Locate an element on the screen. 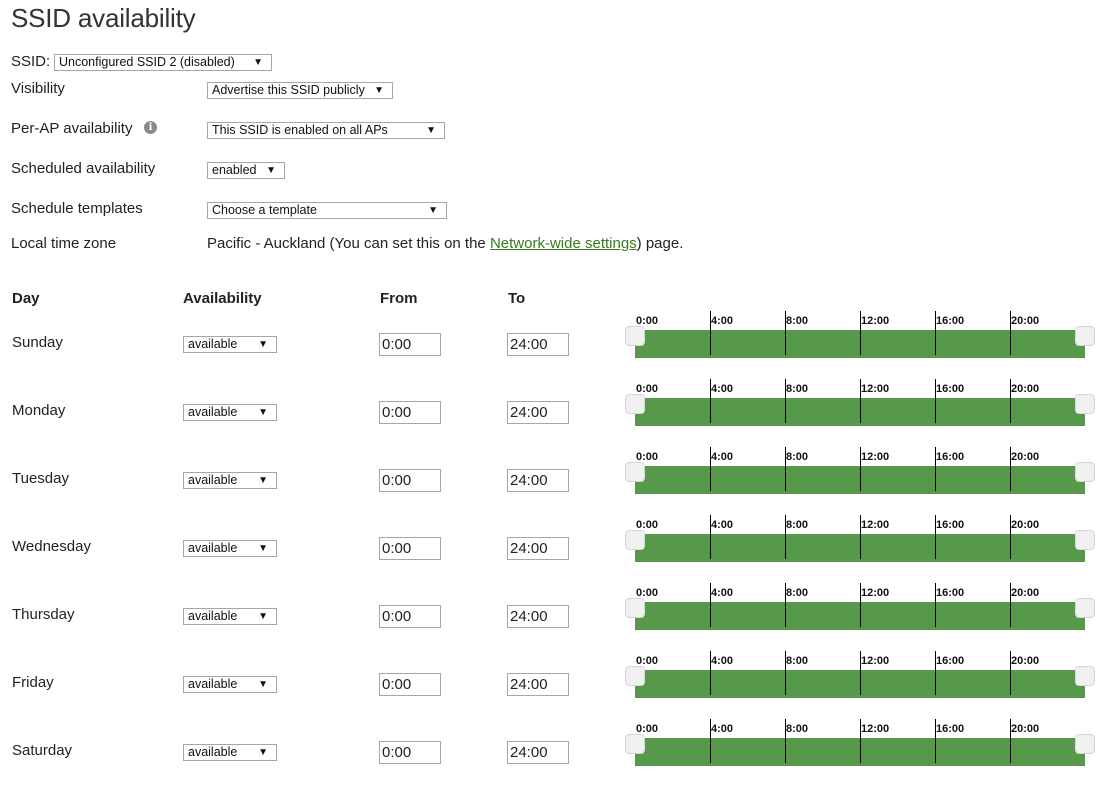 The height and width of the screenshot is (801, 1112). scheduled-availability-label: Scheduled availability is located at coordinates (83, 168).